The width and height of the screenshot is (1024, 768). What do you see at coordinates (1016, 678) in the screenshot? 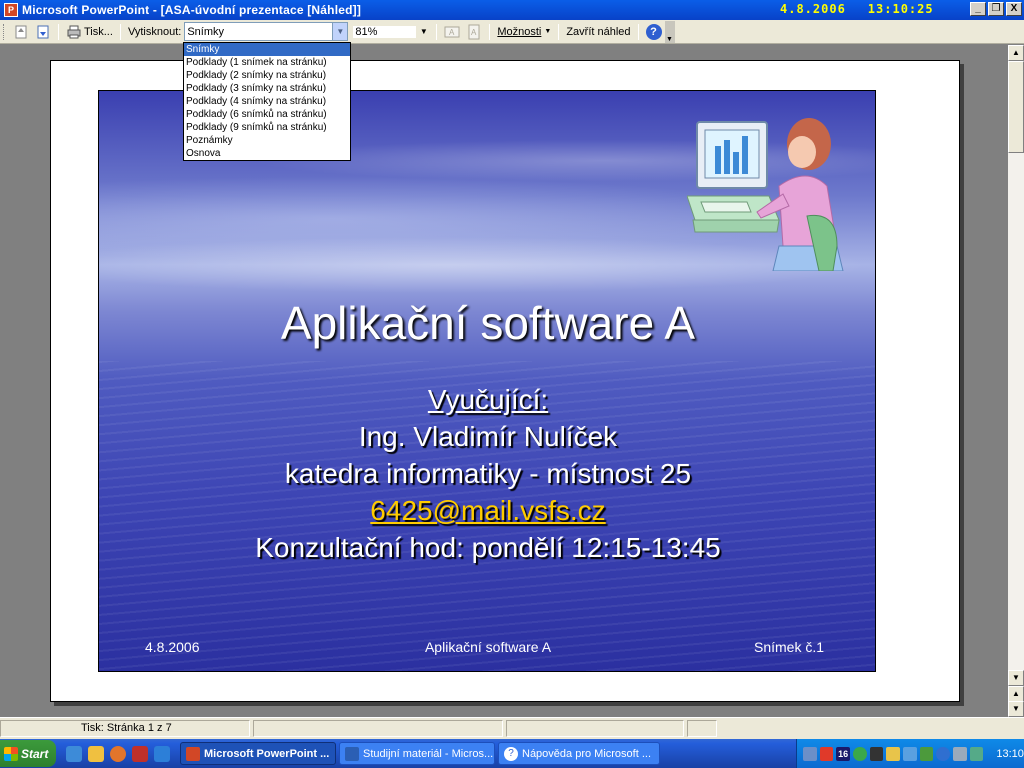
I see `scroll-down-button: ▼` at bounding box center [1016, 678].